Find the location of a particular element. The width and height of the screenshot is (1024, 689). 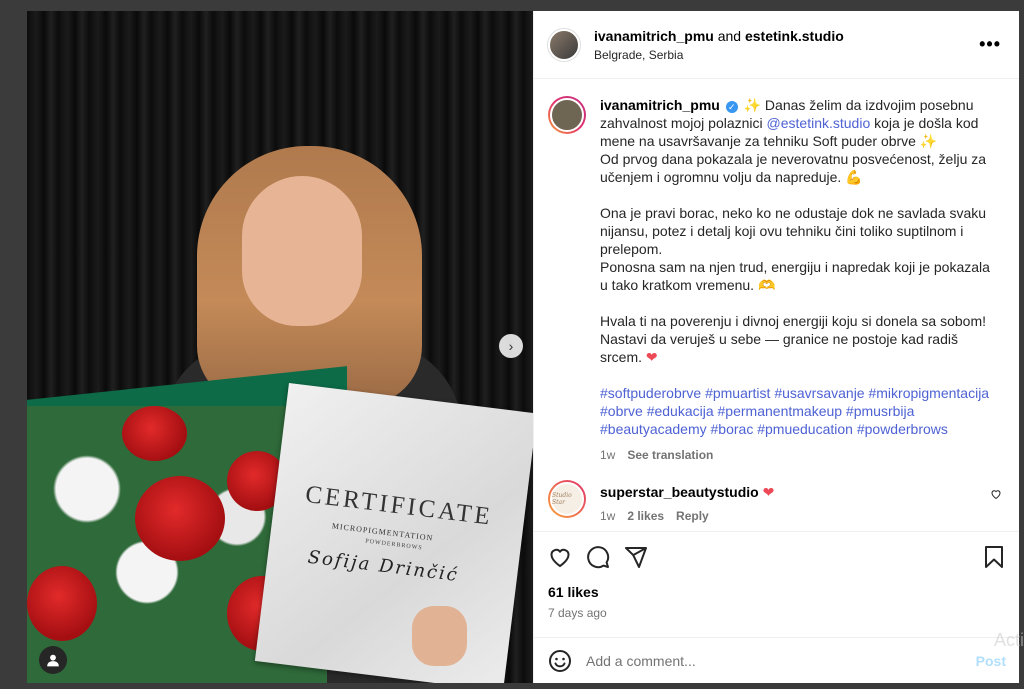

verified-badge-icon: ✓ is located at coordinates (731, 107).